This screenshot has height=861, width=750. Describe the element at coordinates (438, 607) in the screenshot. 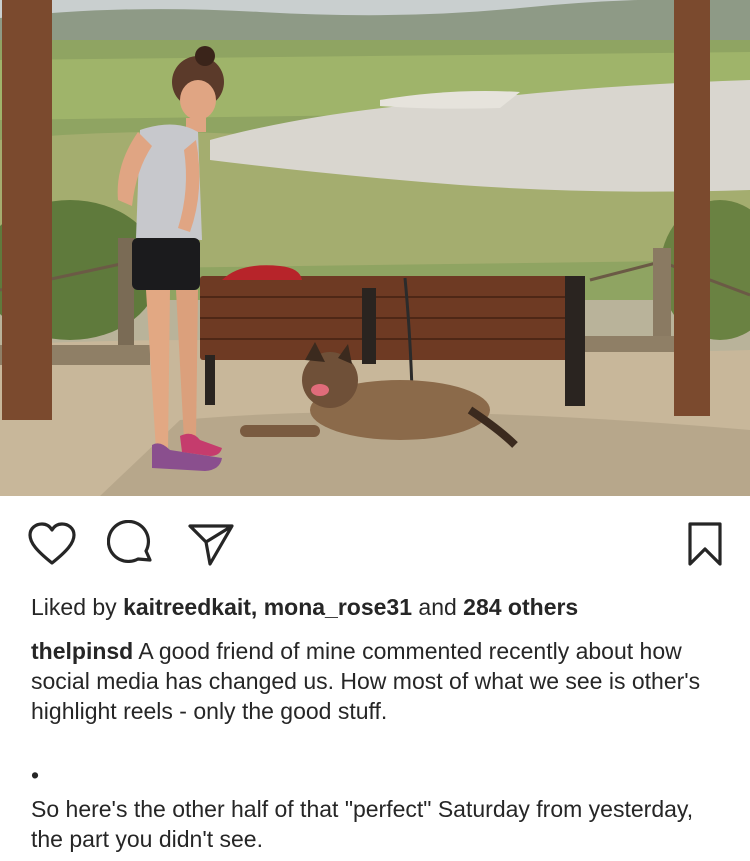

I see `likes-and: and` at that location.